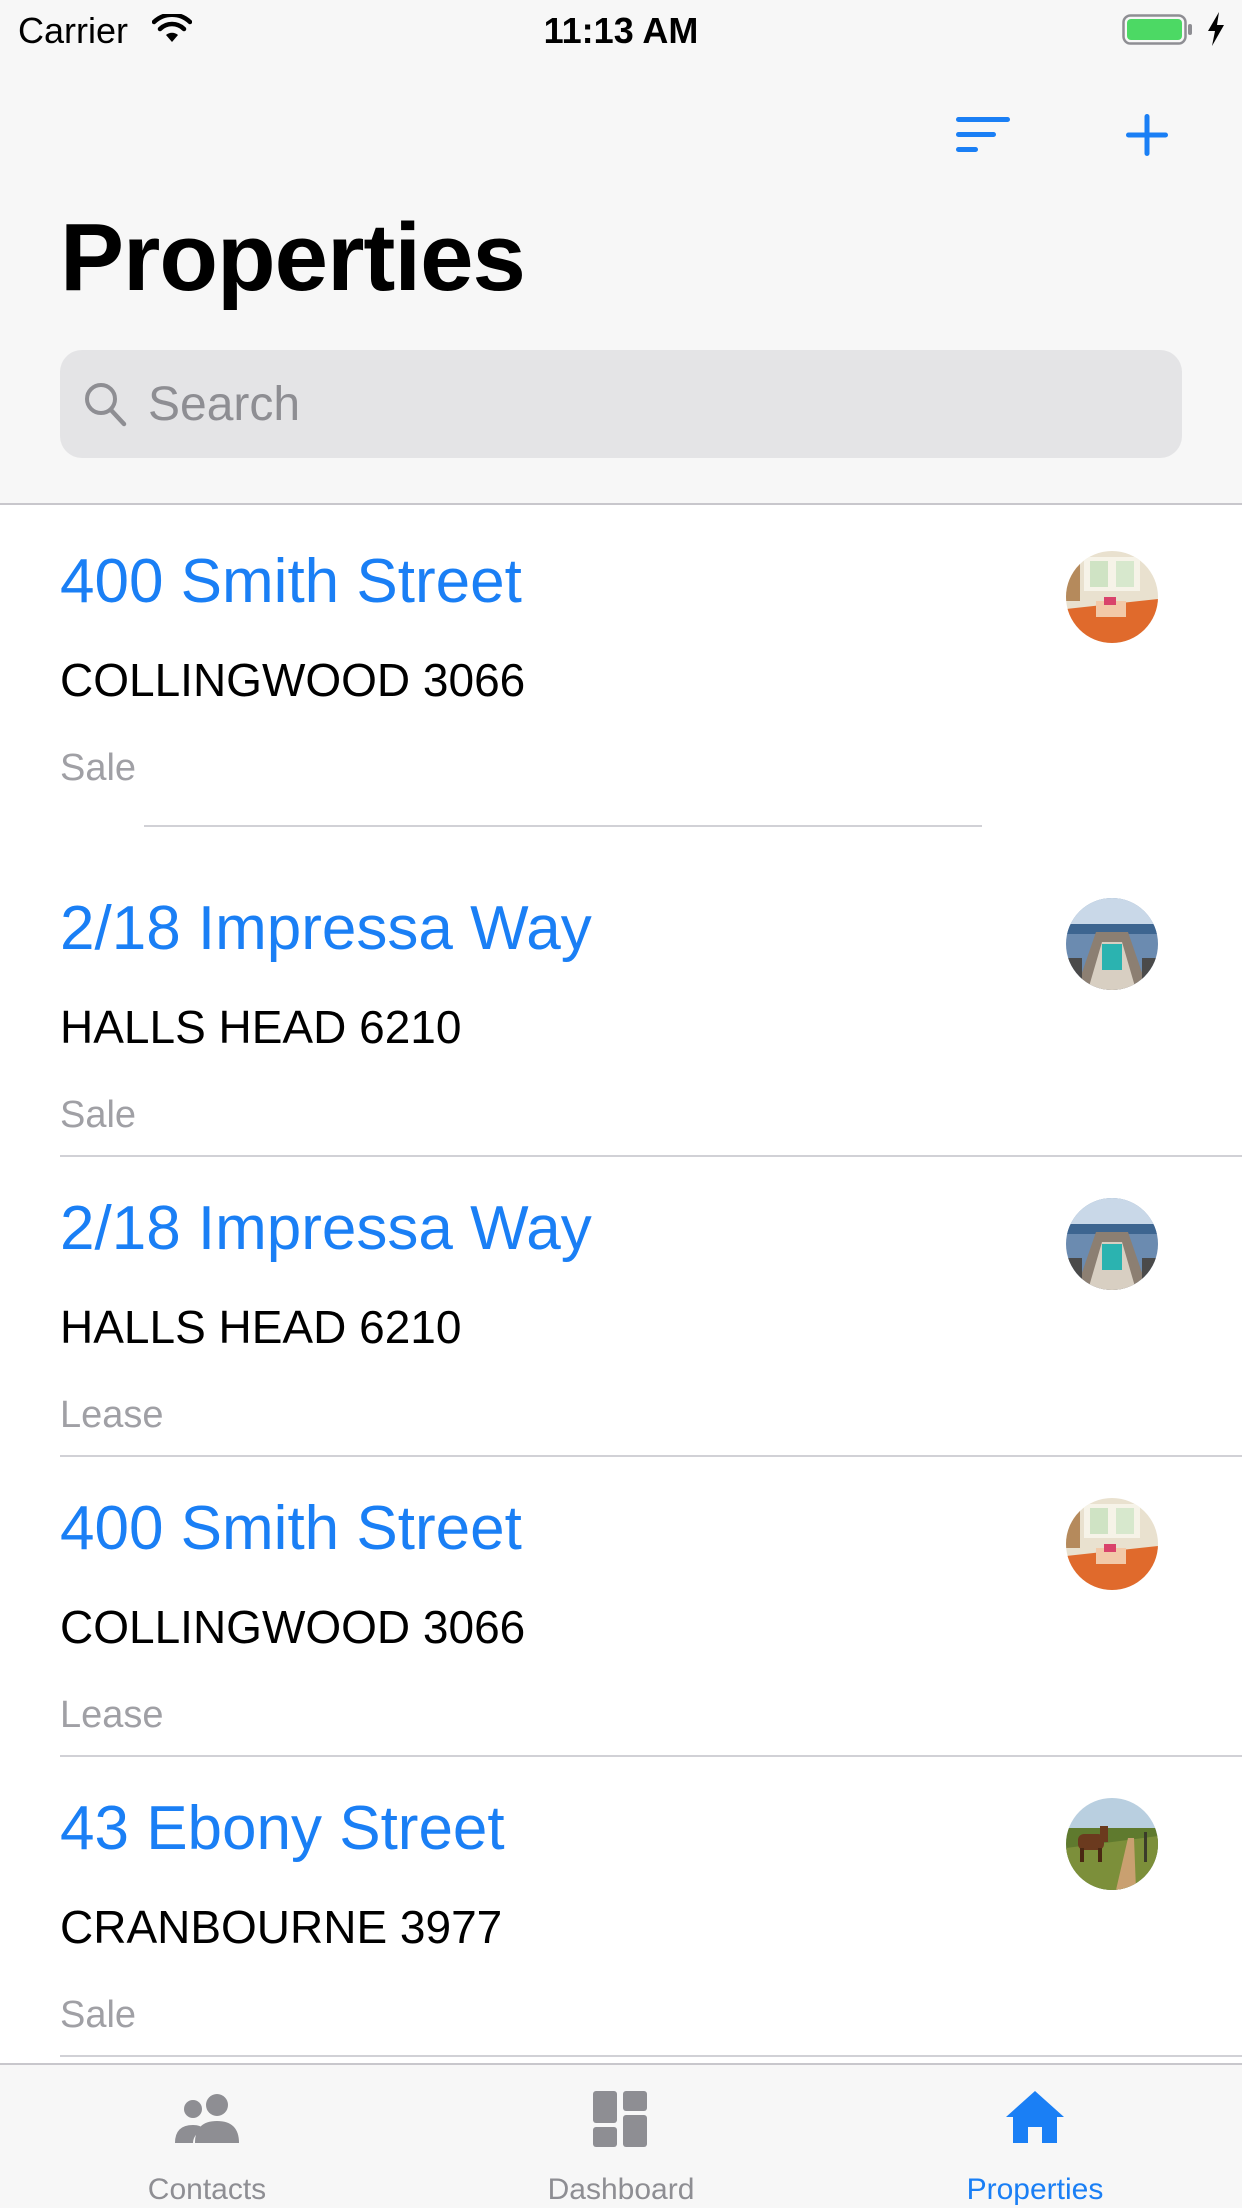 Image resolution: width=1242 pixels, height=2208 pixels. I want to click on tab-bar: Contacts Dashboard Properties, so click(621, 2135).